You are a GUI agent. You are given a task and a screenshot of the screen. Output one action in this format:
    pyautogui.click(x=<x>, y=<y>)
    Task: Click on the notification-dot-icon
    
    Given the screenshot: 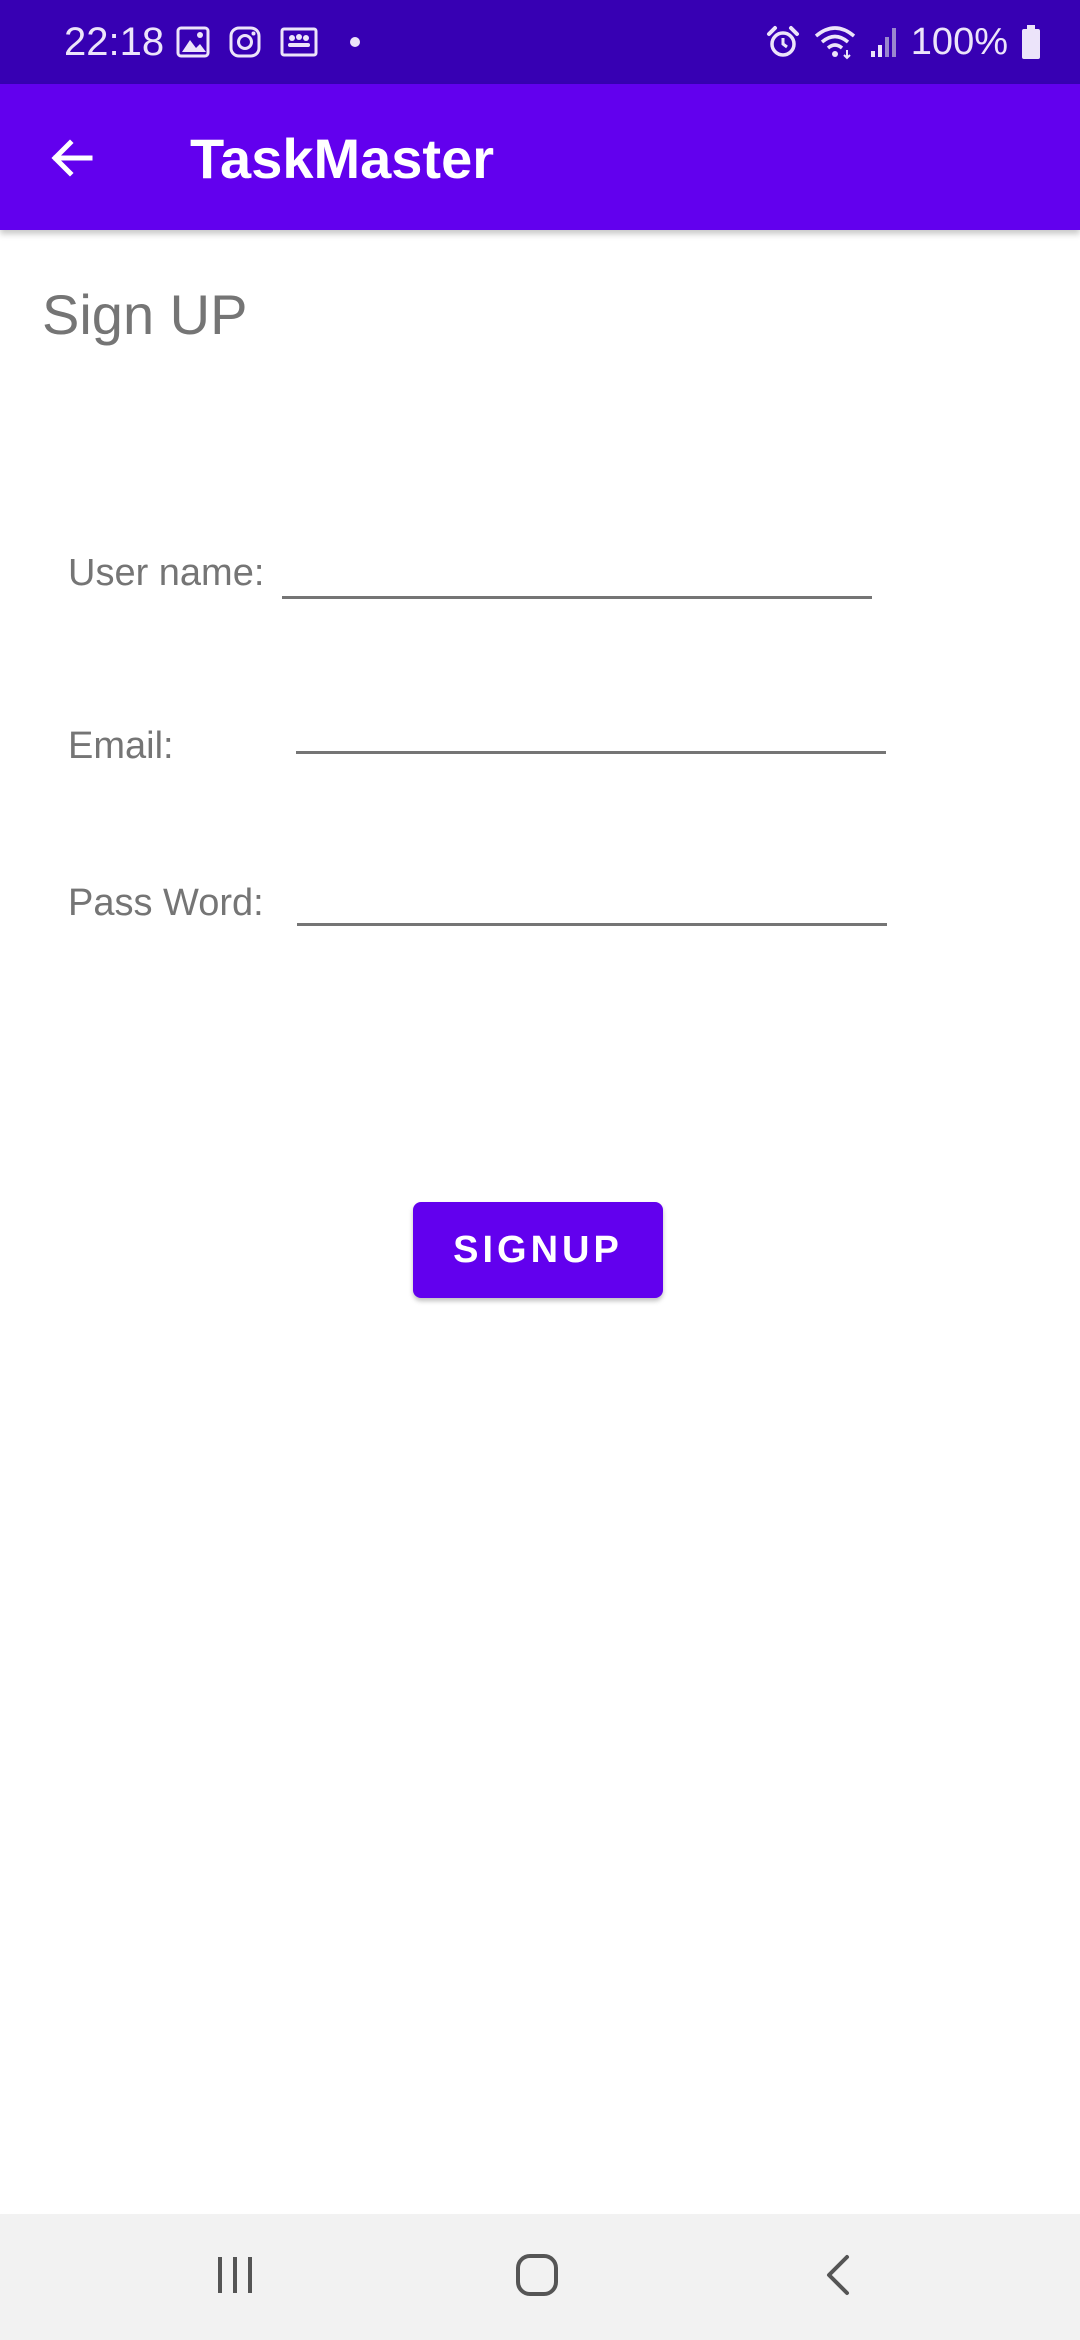 What is the action you would take?
    pyautogui.click(x=355, y=42)
    